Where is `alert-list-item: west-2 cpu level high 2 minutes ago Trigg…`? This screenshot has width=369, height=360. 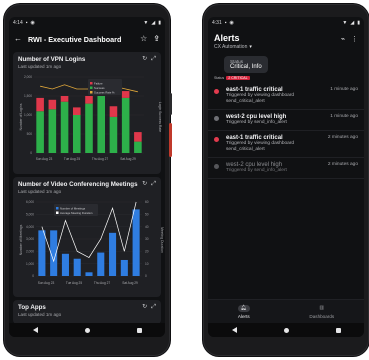 alert-list-item: west-2 cpu level high 2 minutes ago Trigg… is located at coordinates (286, 168).